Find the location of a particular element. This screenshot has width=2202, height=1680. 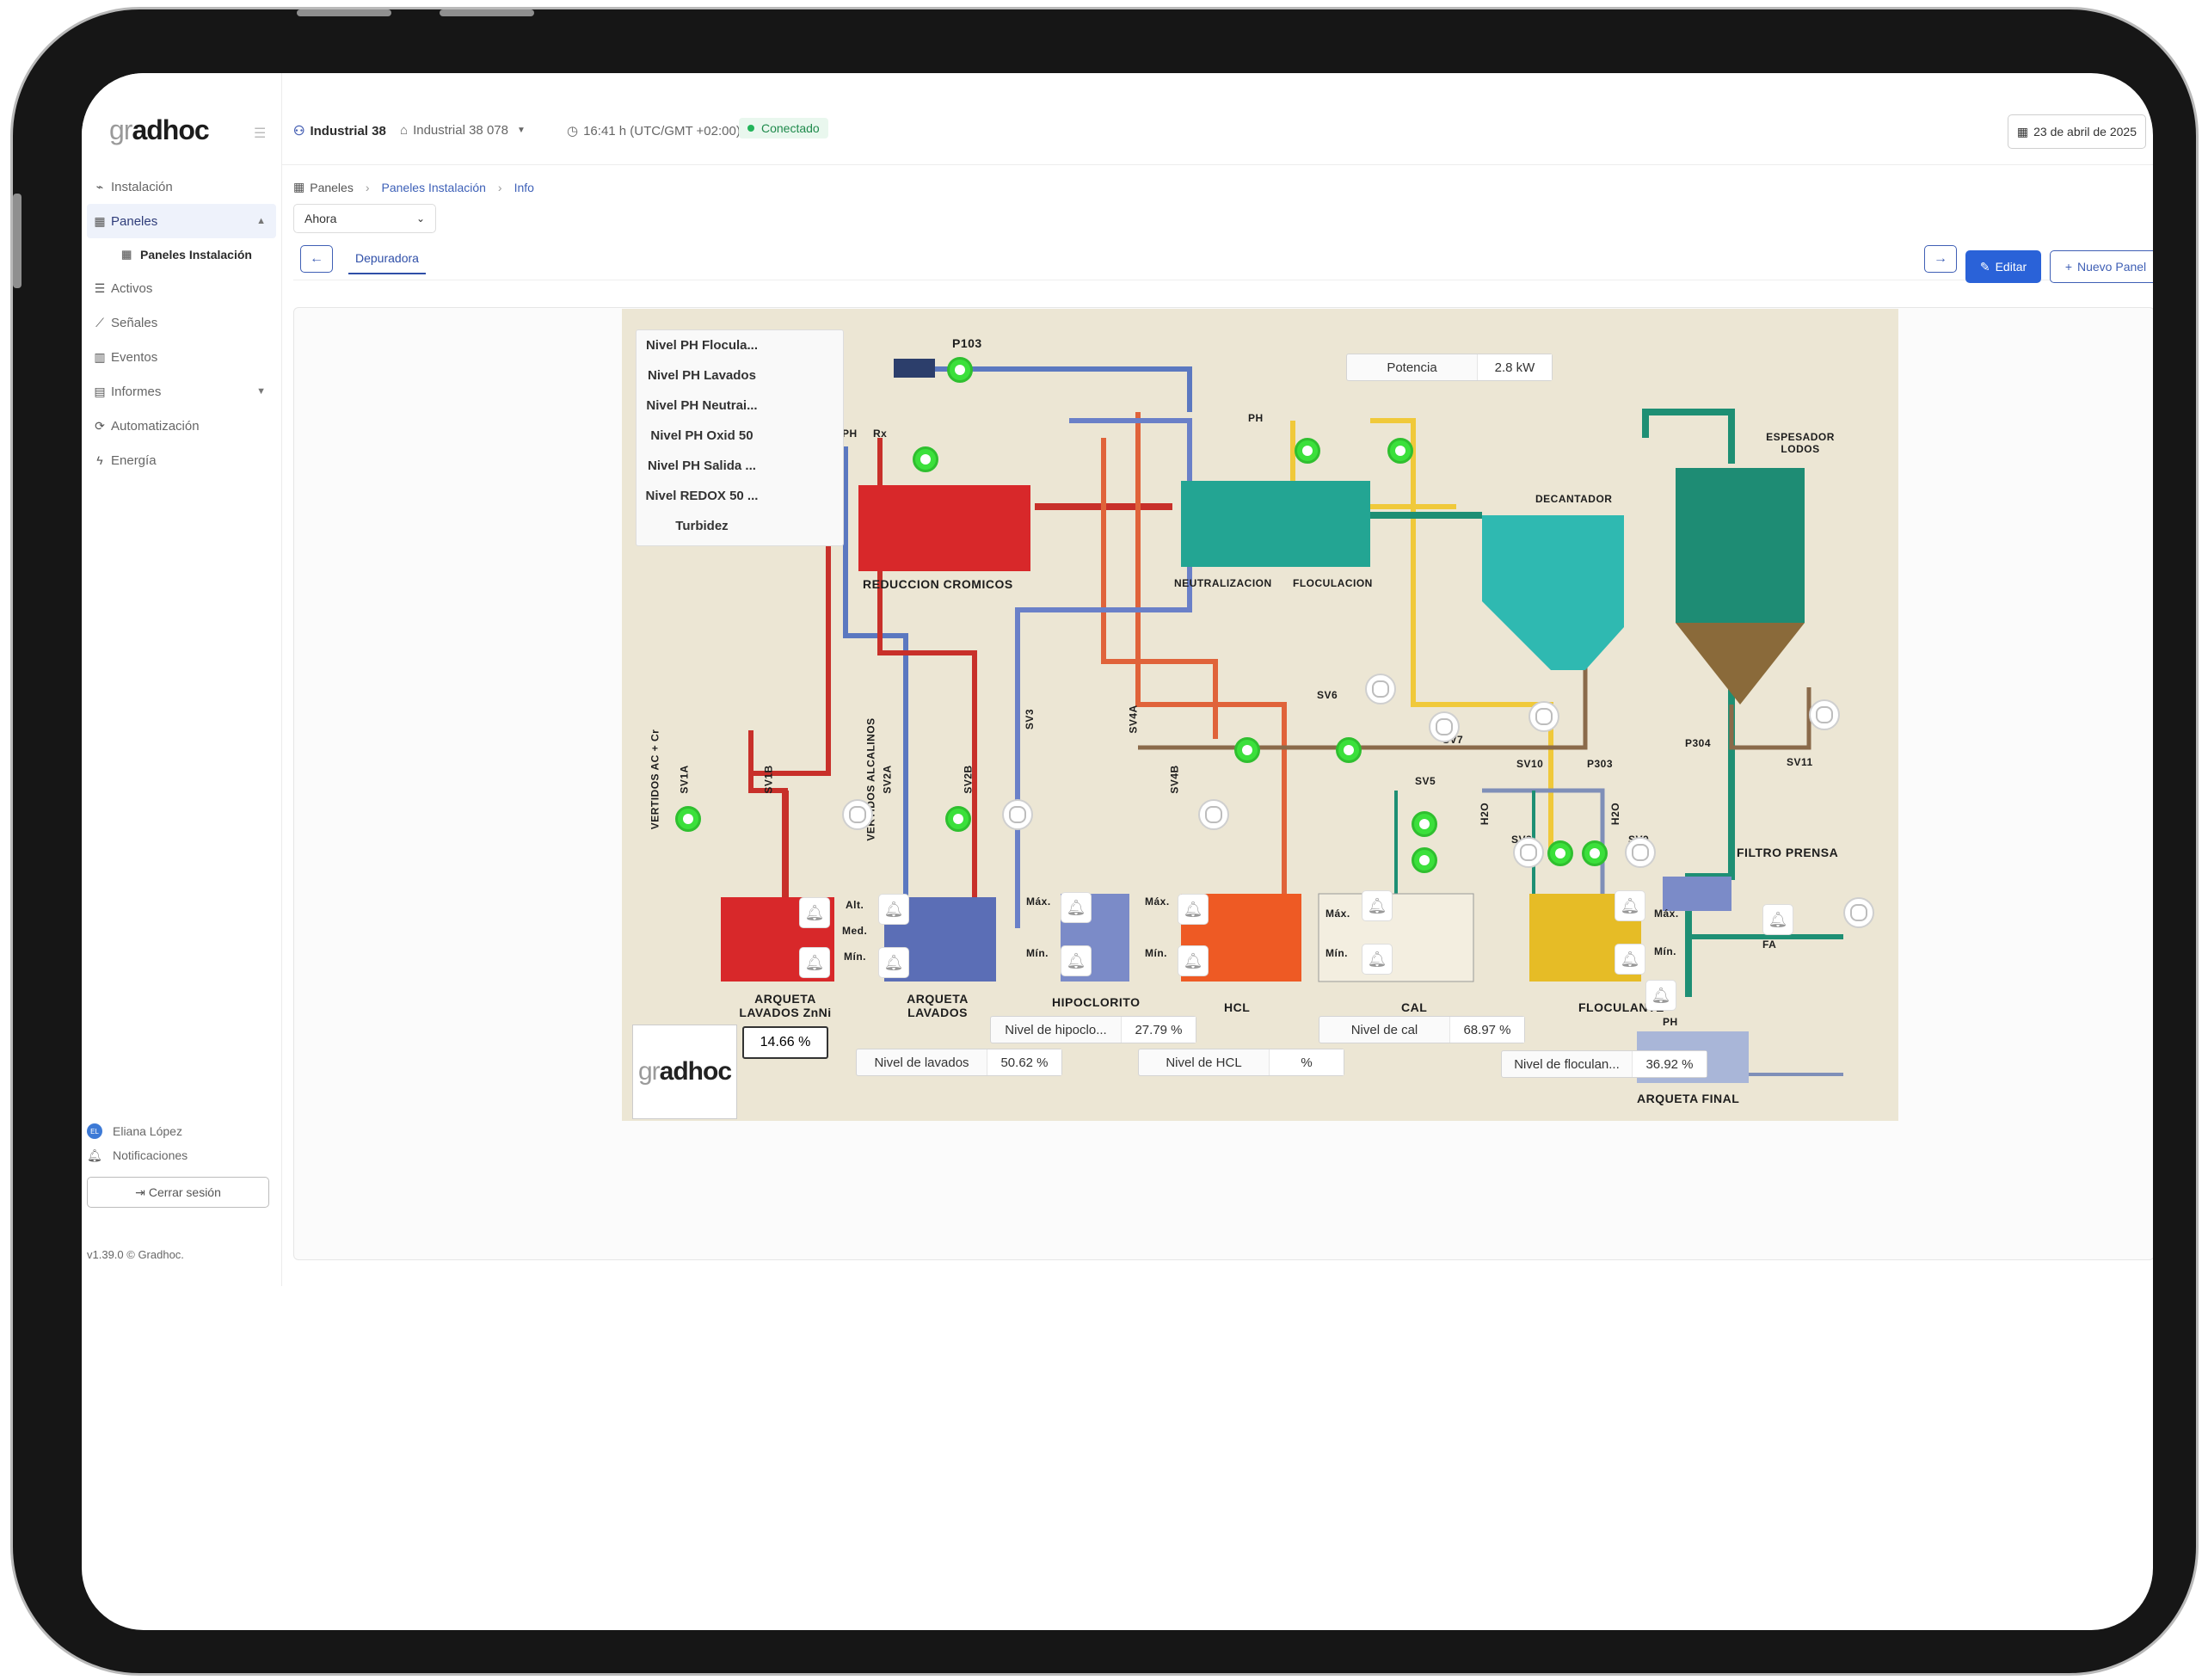

label-arqueta-lavados-znni: ARQUETA LAVADOS ZnNi is located at coordinates (785, 1006).